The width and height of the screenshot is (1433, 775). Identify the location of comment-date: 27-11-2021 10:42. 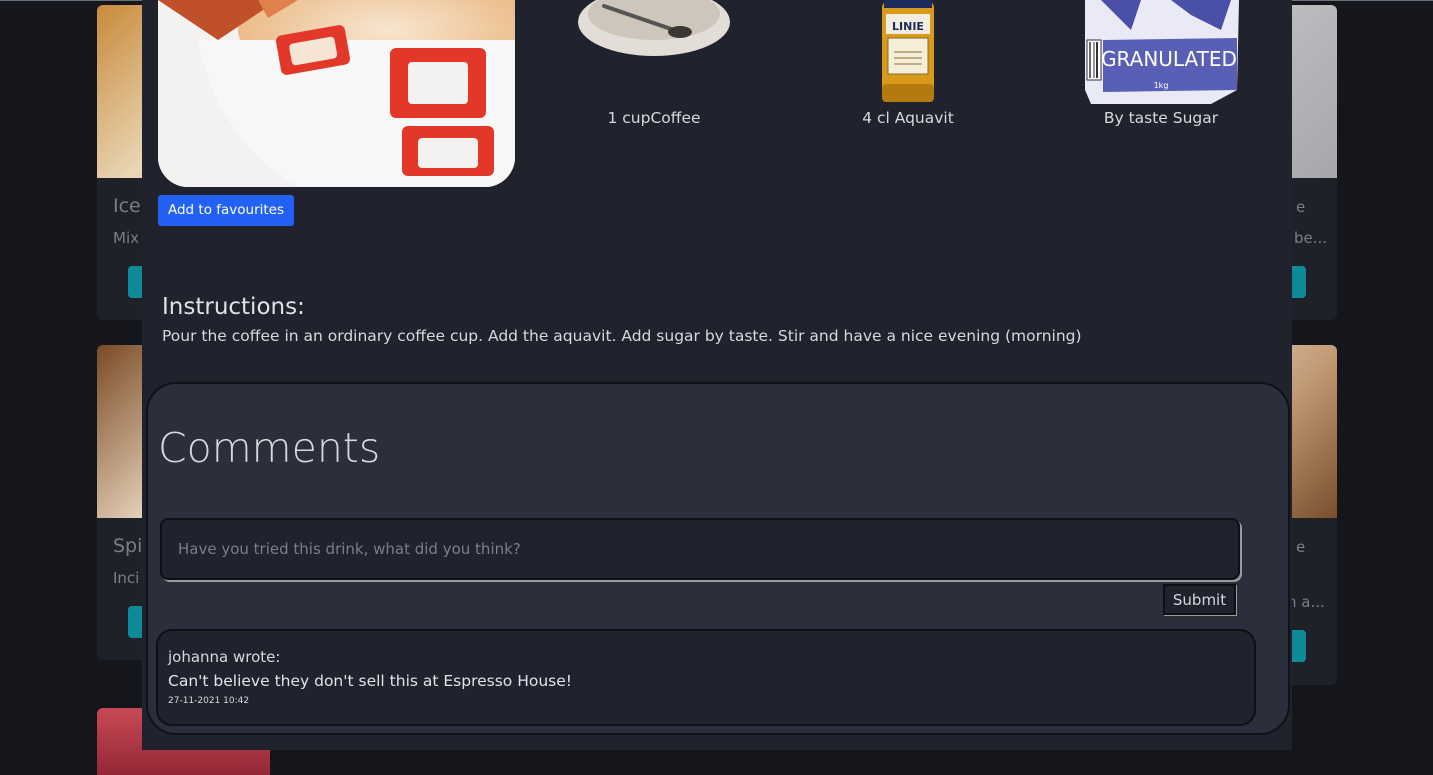
(209, 701).